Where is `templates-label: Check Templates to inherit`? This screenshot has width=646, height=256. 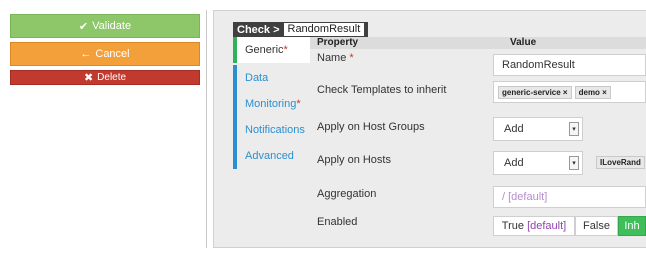 templates-label: Check Templates to inherit is located at coordinates (382, 90).